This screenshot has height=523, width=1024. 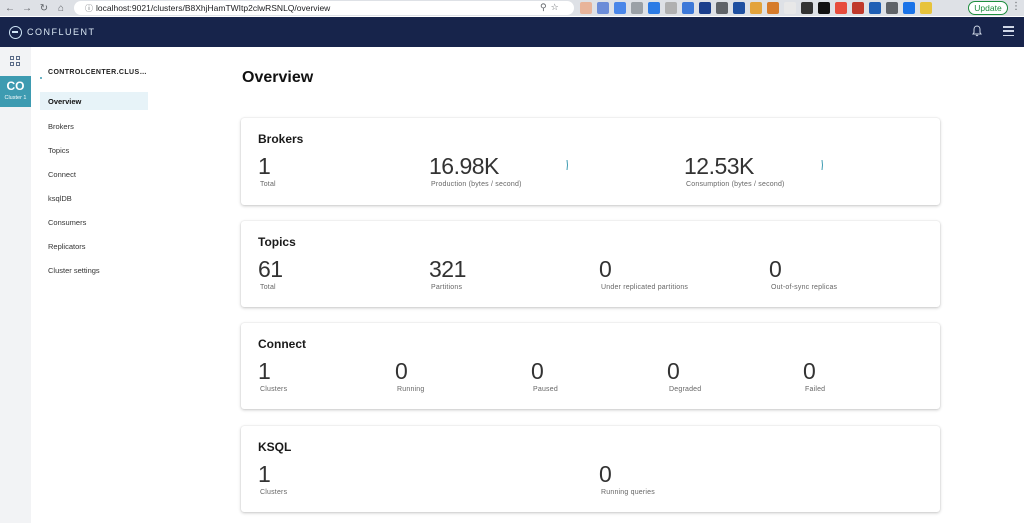 I want to click on metric-value: 16.98K, so click(x=464, y=166).